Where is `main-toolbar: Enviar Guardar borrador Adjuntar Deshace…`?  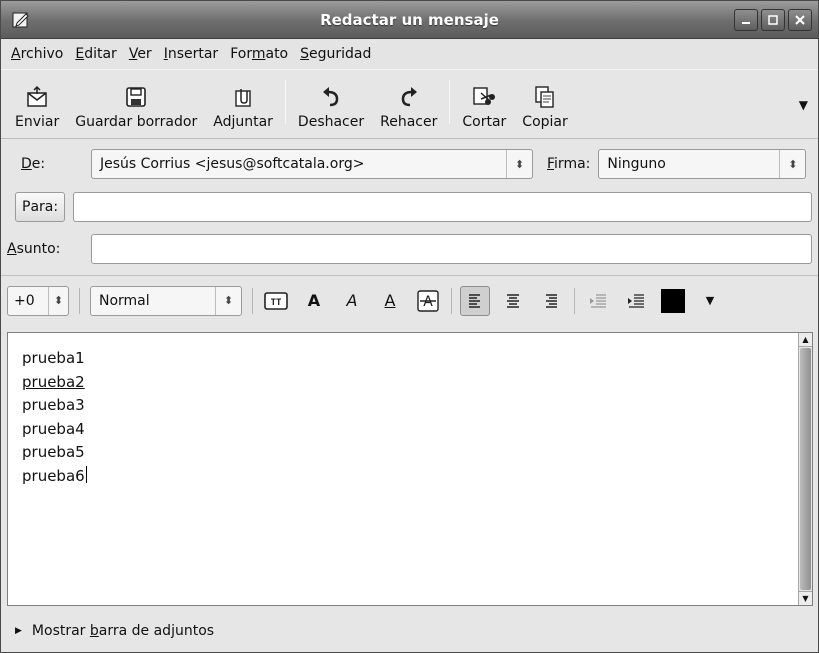
main-toolbar: Enviar Guardar borrador Adjuntar Deshace… is located at coordinates (409, 104).